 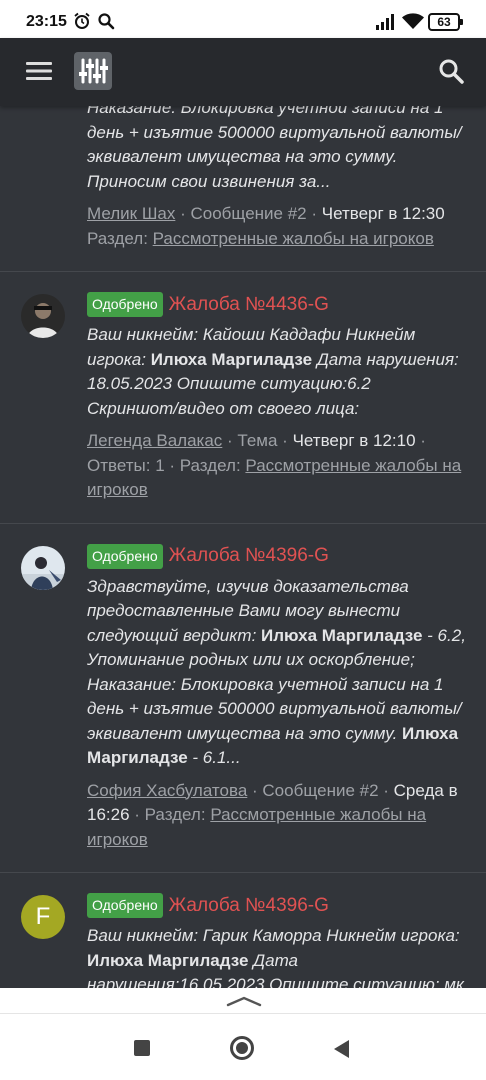 What do you see at coordinates (445, 22) in the screenshot?
I see `battery-icon: 63` at bounding box center [445, 22].